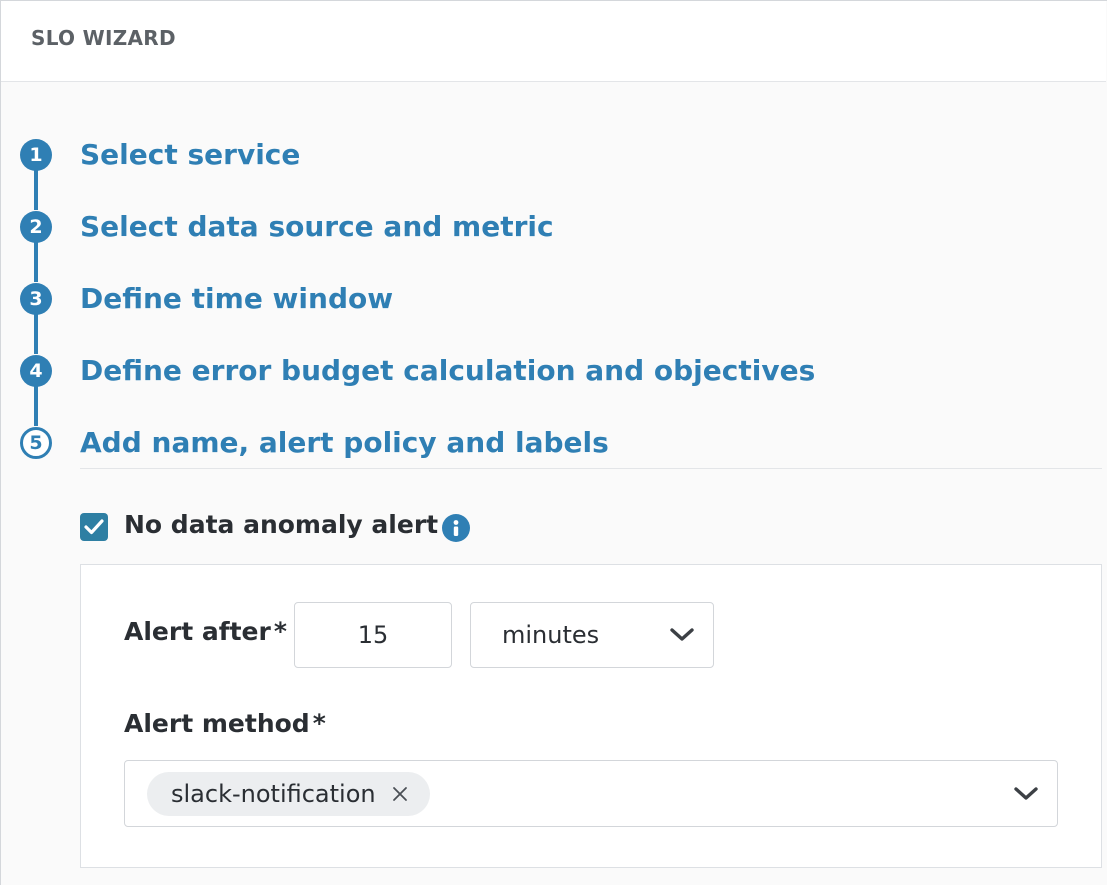  Describe the element at coordinates (36, 299) in the screenshot. I see `step-number: 3` at that location.